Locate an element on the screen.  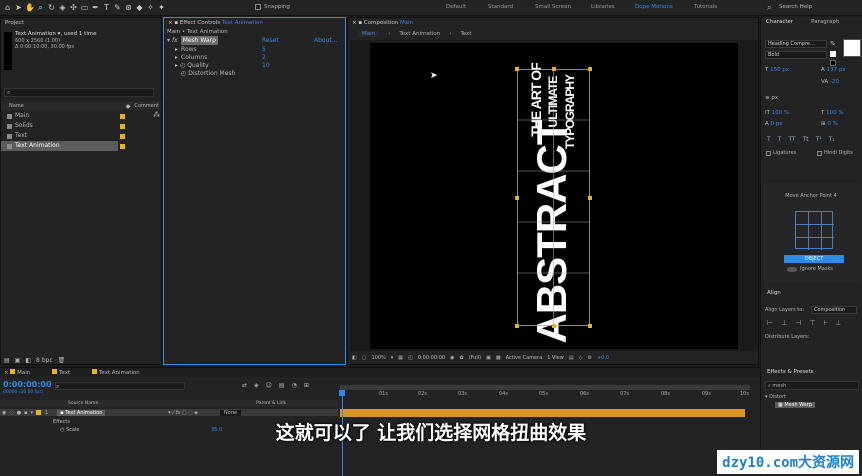
pen-tool-icon: ✒ is located at coordinates (95, 7).